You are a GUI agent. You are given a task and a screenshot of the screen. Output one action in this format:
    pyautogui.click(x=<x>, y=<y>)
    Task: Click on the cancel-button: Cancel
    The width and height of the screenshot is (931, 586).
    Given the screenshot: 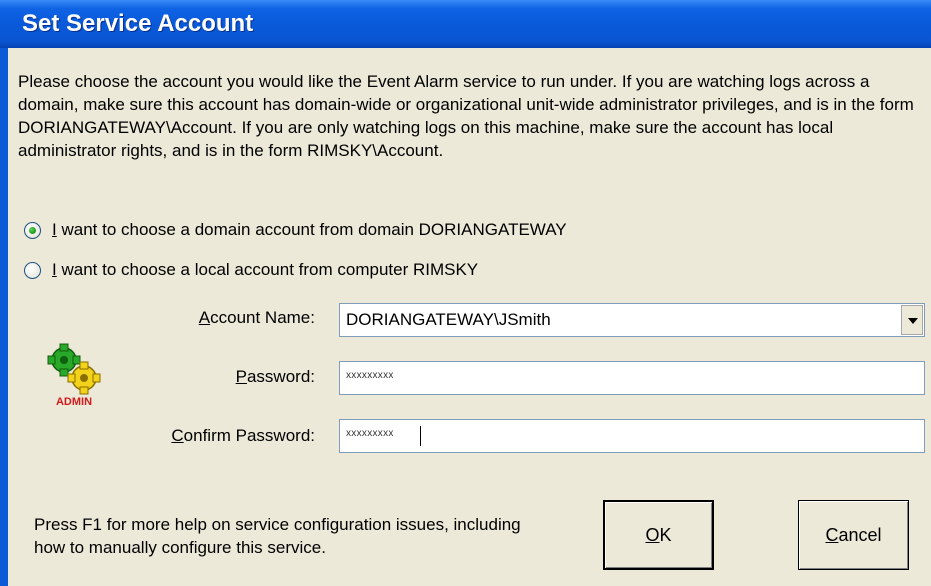 What is the action you would take?
    pyautogui.click(x=853, y=535)
    